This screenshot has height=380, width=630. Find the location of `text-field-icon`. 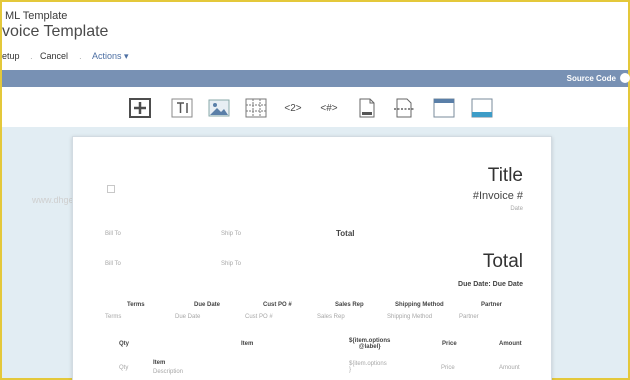

text-field-icon is located at coordinates (182, 108).